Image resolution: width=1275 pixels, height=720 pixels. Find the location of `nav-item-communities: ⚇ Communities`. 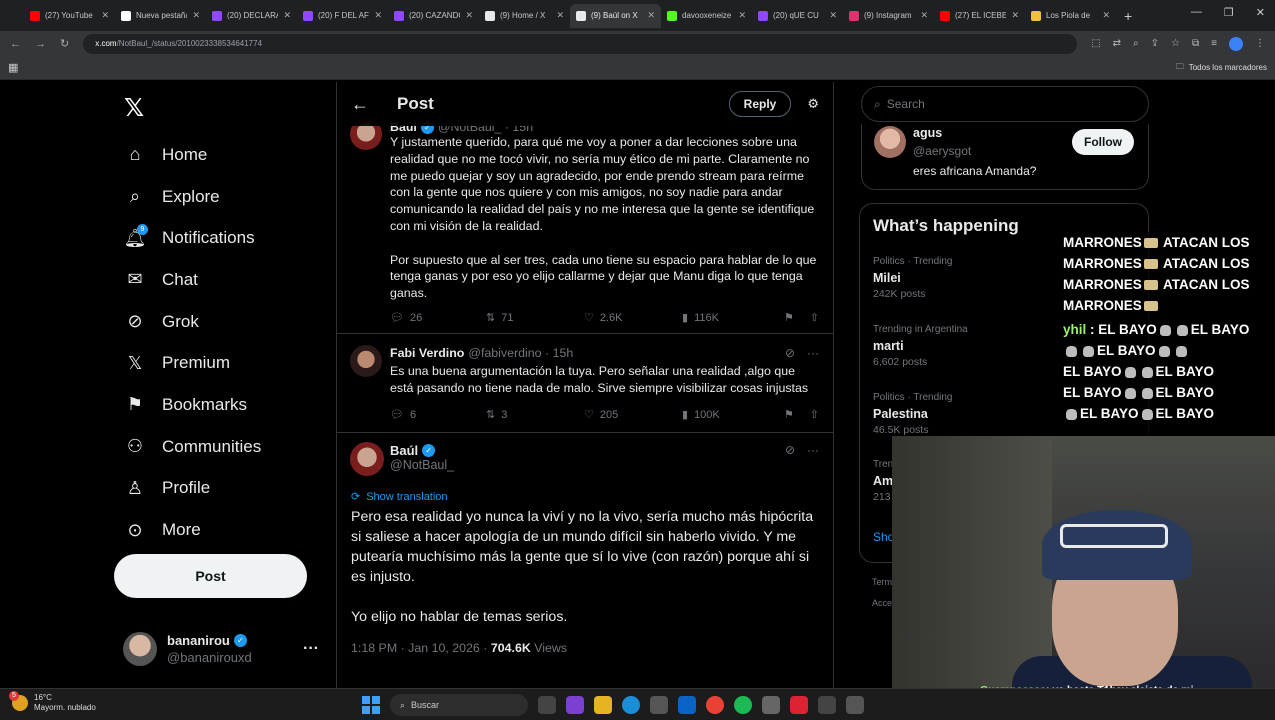

nav-item-communities: ⚇ Communities is located at coordinates (192, 447).